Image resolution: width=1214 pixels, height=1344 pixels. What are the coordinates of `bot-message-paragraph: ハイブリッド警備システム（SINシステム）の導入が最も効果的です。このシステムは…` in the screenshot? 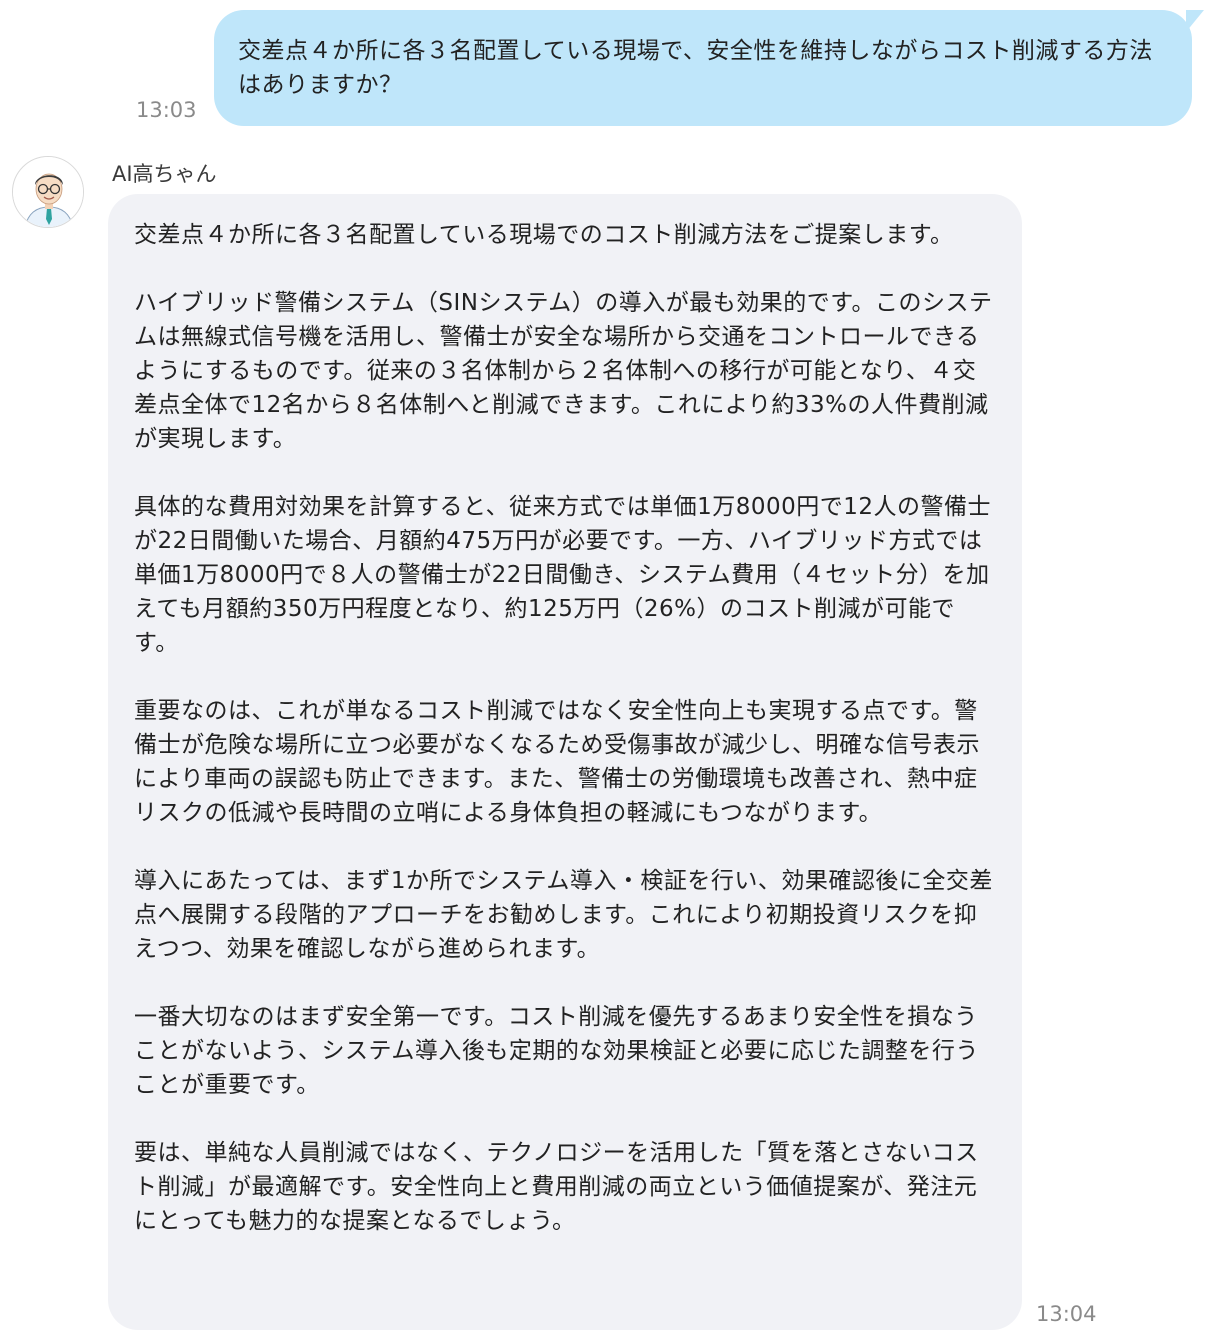 It's located at (563, 371).